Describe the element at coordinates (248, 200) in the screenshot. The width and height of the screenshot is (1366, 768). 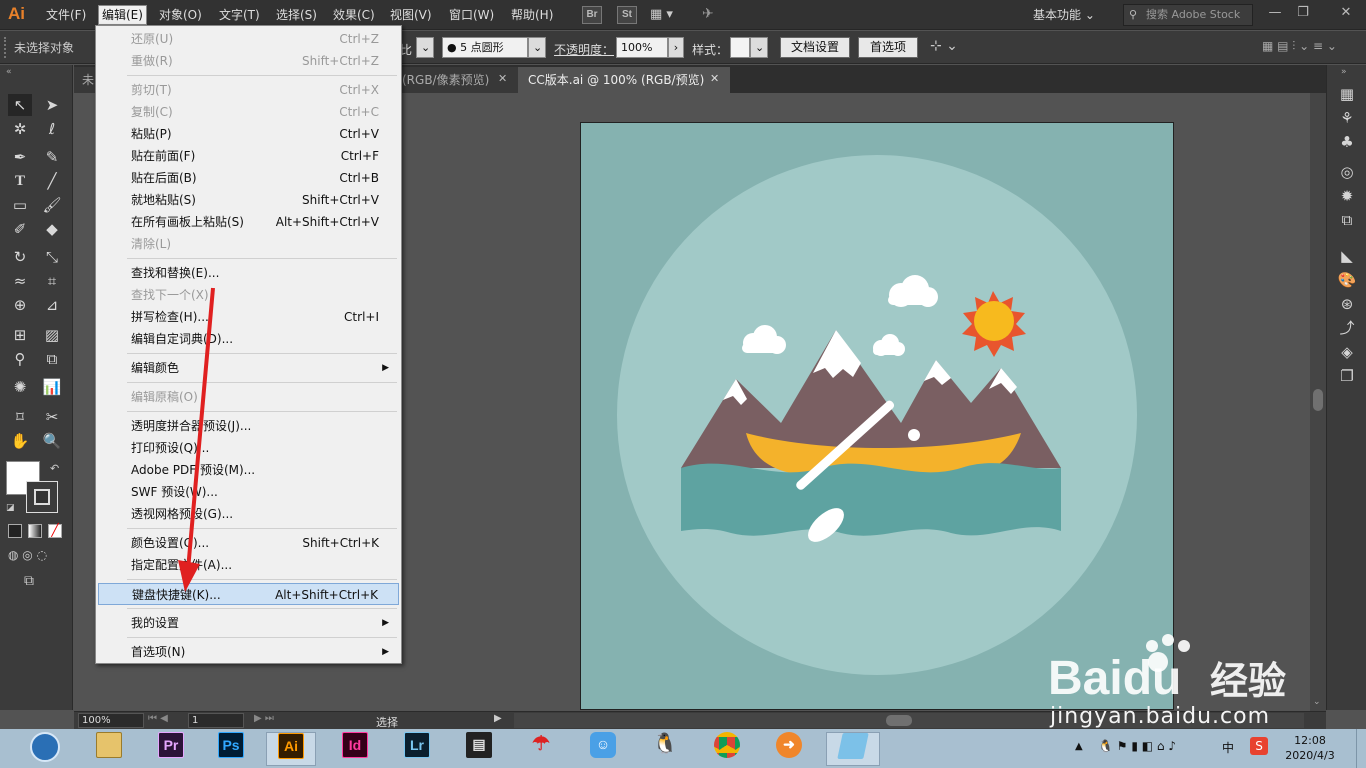
I see `edit-menu-item: 就地粘贴(S) Shift+Ctrl+V` at that location.